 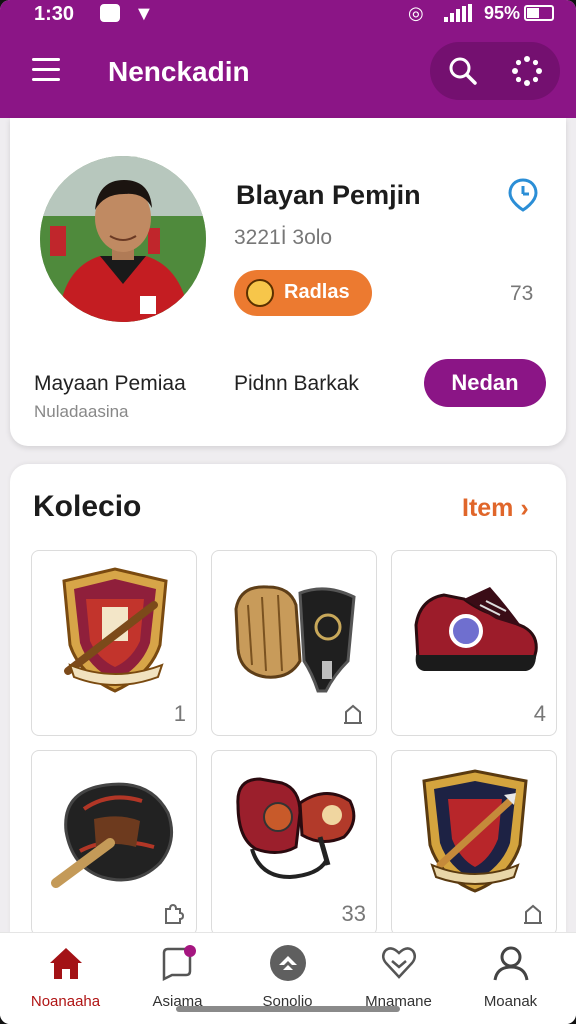 What do you see at coordinates (476, 629) in the screenshot?
I see `sneaker-image` at bounding box center [476, 629].